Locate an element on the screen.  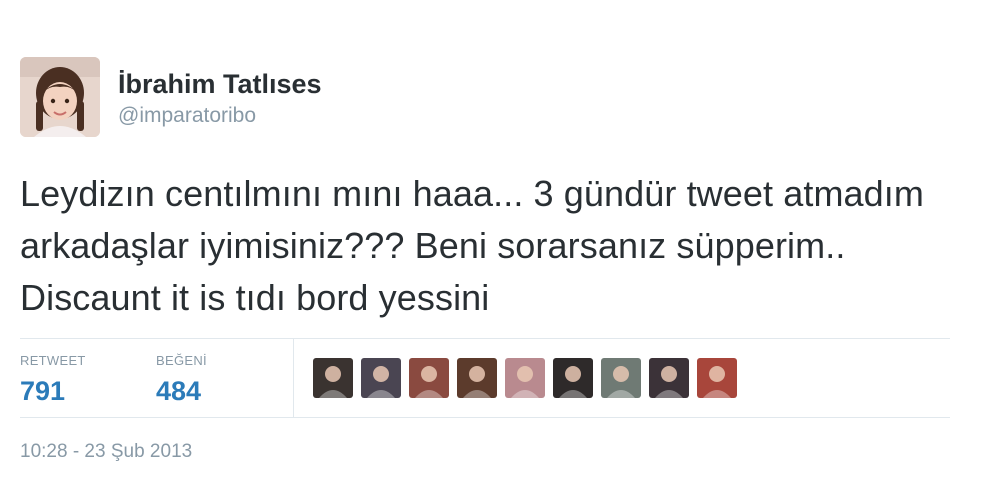
like-stat: BEĞENİ 484 is located at coordinates (181, 380).